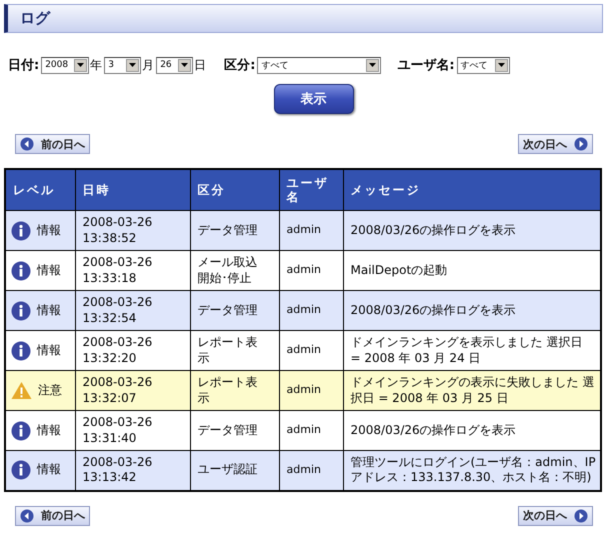 The width and height of the screenshot is (607, 541). I want to click on unit-label: 日, so click(200, 65).